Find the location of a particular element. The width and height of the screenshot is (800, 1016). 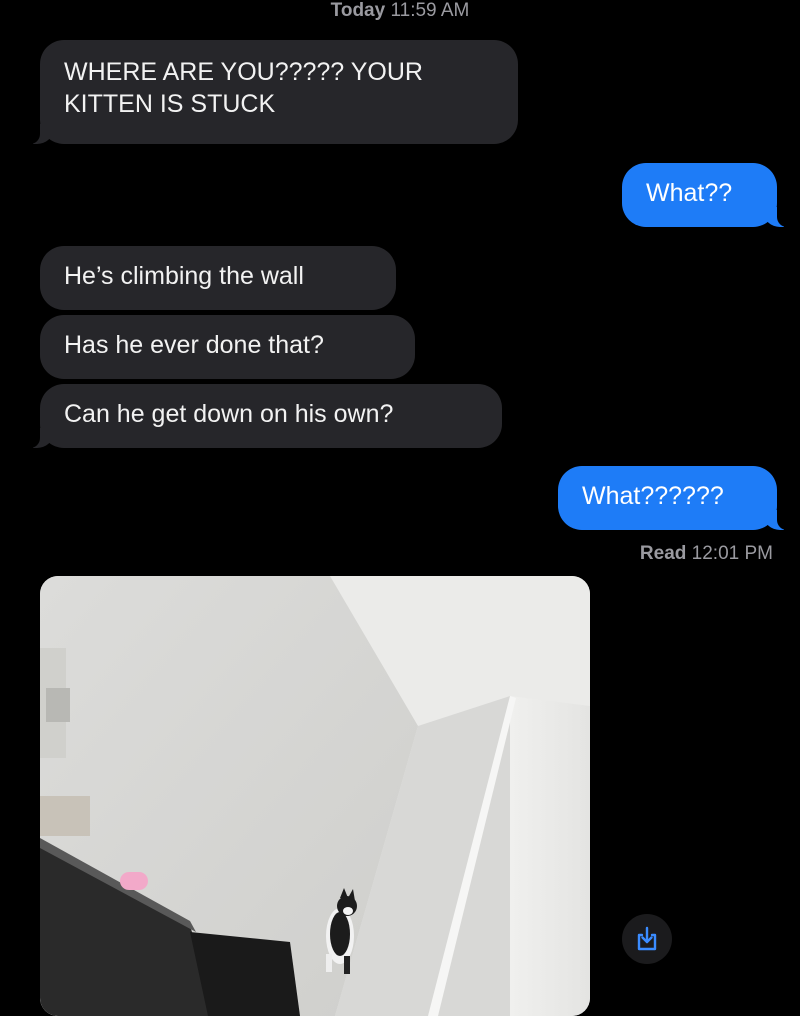

incoming-message-bubble: WHERE ARE YOU????? YOUR KITTEN IS STUCK is located at coordinates (271, 92).